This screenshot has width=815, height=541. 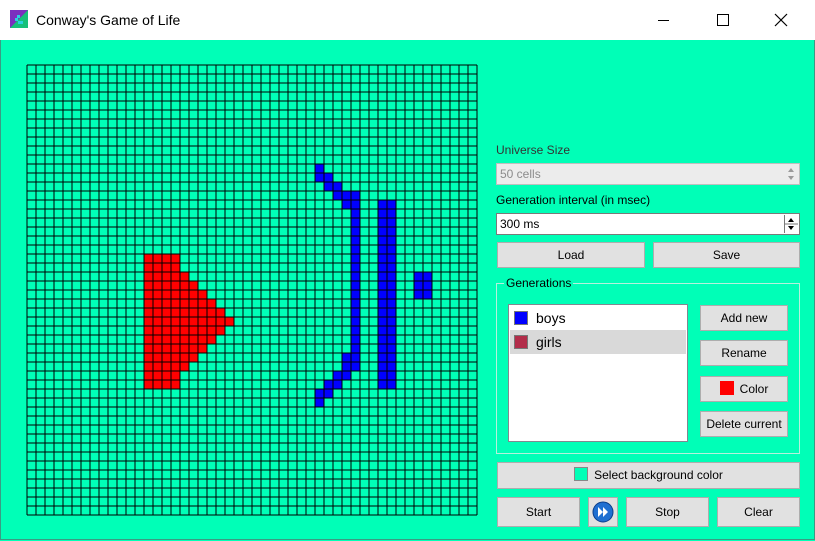 What do you see at coordinates (520, 224) in the screenshot?
I see `interval-value: 300 ms` at bounding box center [520, 224].